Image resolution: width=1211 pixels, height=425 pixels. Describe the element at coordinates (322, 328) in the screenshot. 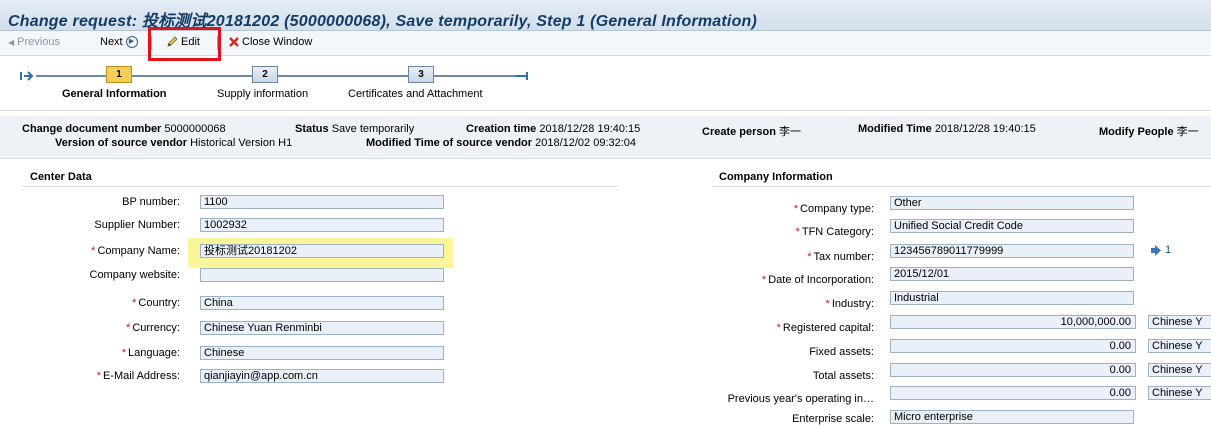

I see `currency-field: Chinese Yuan Renminbi` at that location.